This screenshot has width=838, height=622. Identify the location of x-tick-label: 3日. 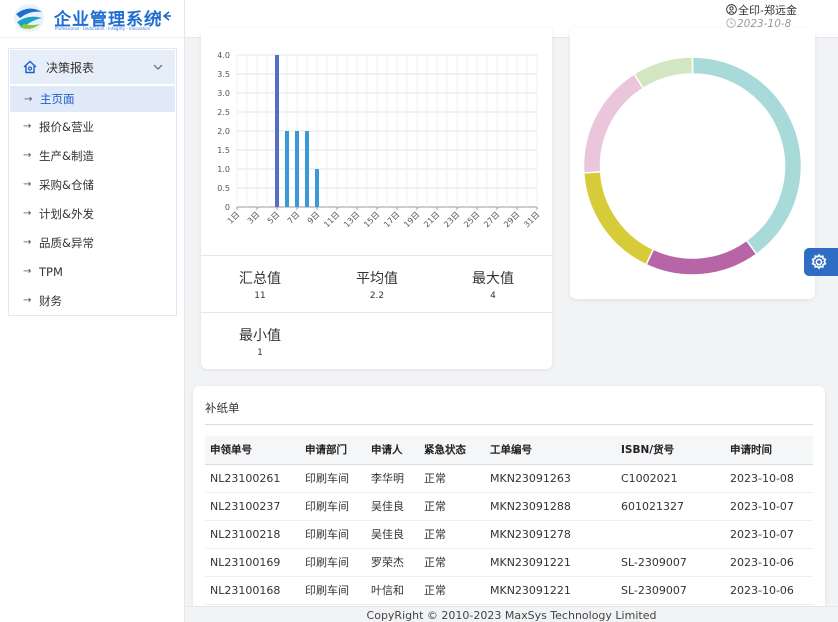
(254, 218).